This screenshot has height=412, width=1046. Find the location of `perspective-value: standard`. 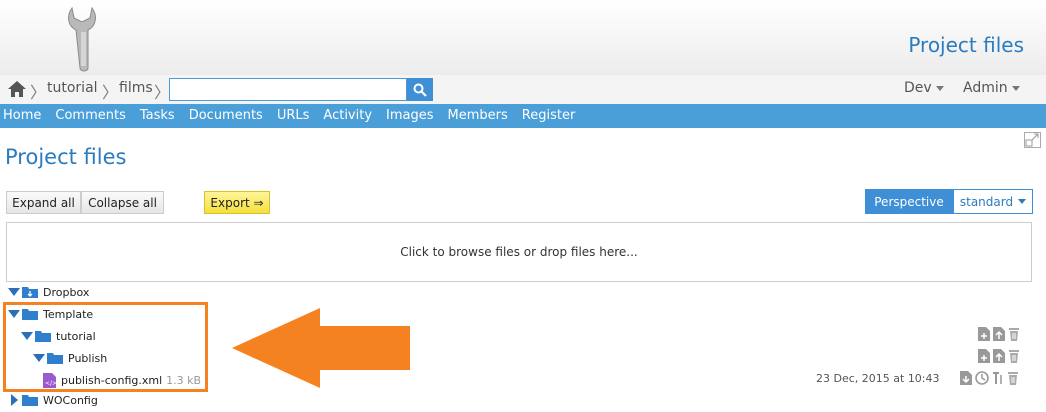

perspective-value: standard is located at coordinates (986, 201).